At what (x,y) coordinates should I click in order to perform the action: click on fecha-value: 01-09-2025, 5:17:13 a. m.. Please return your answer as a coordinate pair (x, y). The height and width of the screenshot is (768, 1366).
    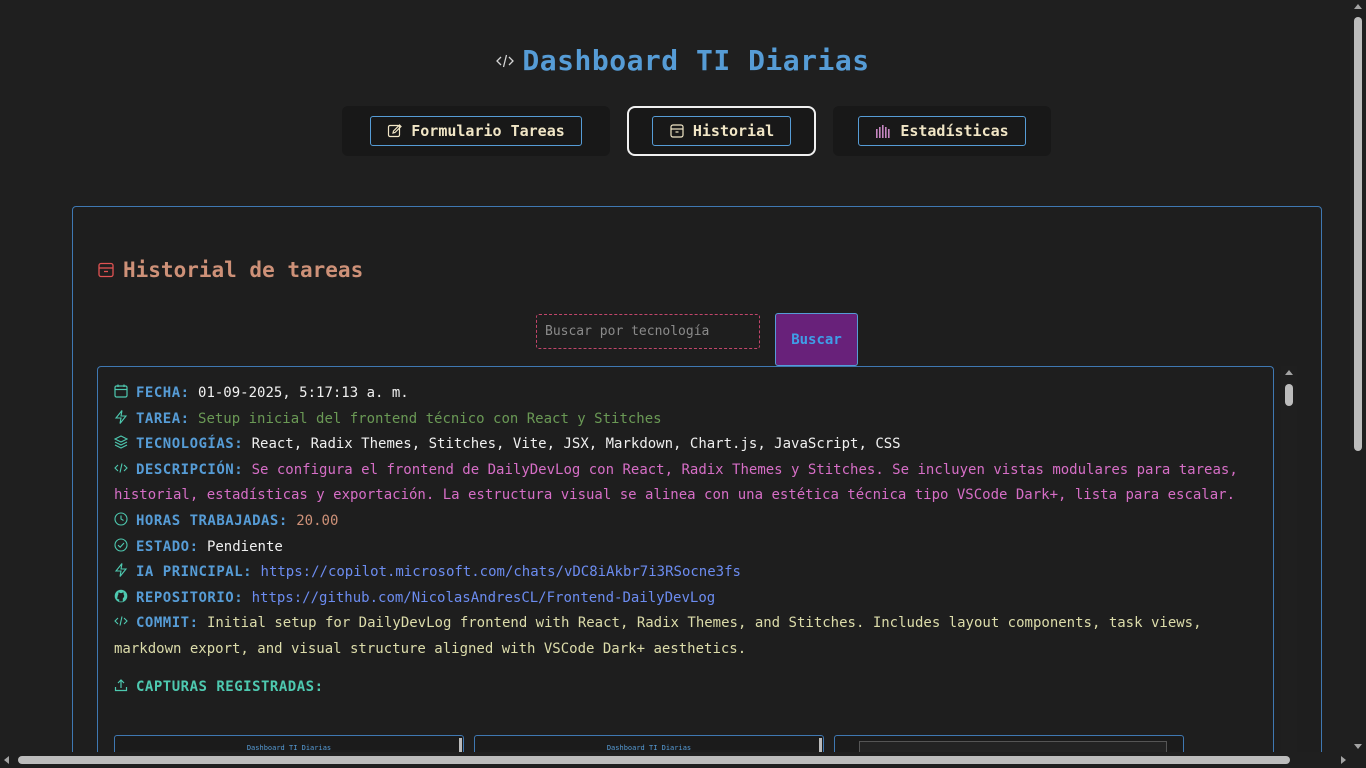
    Looking at the image, I should click on (303, 393).